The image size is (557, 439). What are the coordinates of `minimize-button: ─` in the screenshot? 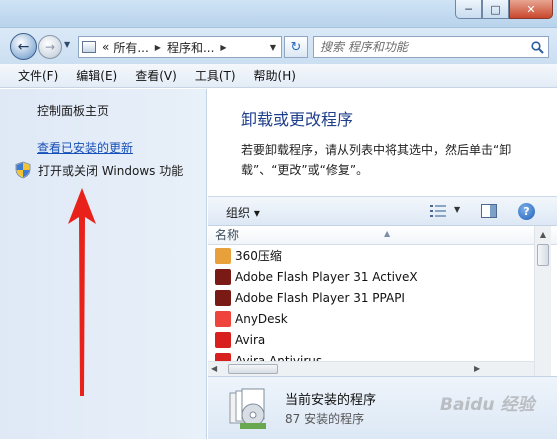 It's located at (468, 9).